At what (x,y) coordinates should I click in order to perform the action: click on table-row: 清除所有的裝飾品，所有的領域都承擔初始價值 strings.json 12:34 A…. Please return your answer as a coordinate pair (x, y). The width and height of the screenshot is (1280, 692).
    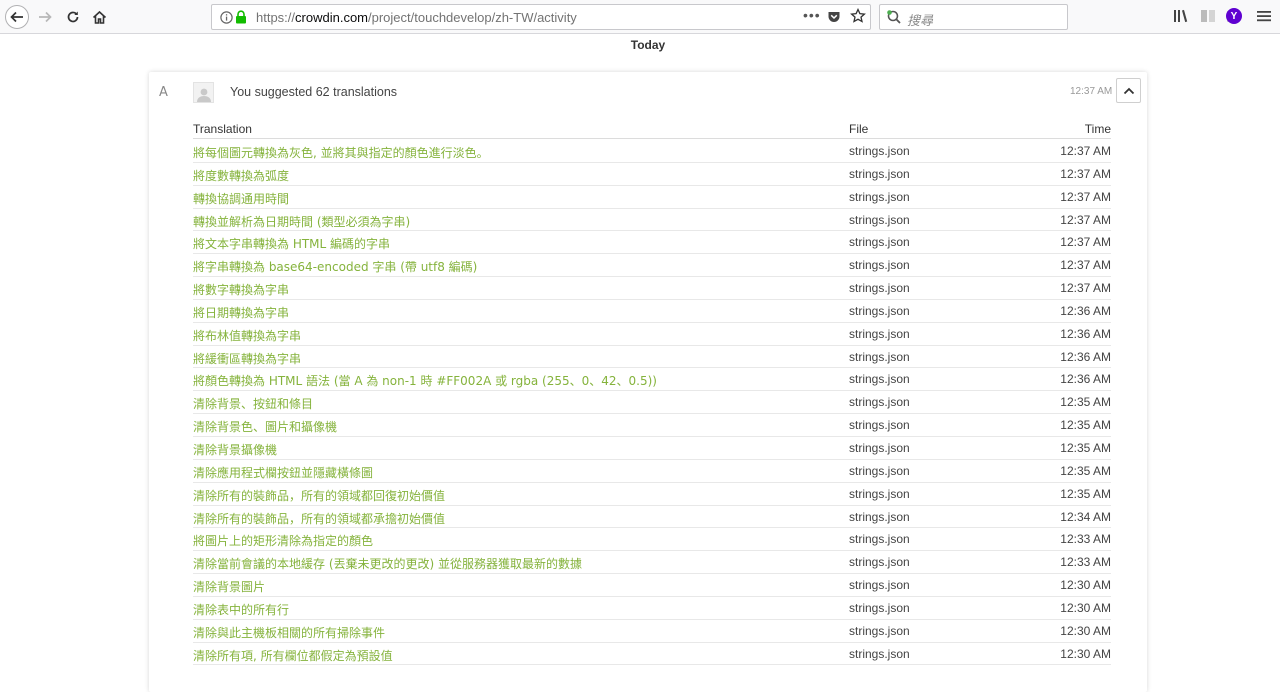
    Looking at the image, I should click on (652, 517).